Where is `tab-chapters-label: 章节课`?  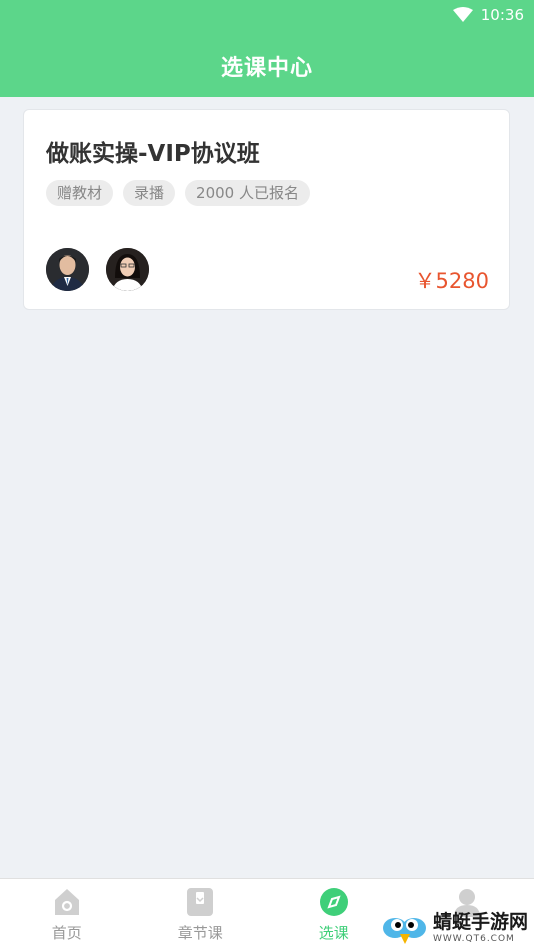
tab-chapters-label: 章节课 is located at coordinates (200, 932).